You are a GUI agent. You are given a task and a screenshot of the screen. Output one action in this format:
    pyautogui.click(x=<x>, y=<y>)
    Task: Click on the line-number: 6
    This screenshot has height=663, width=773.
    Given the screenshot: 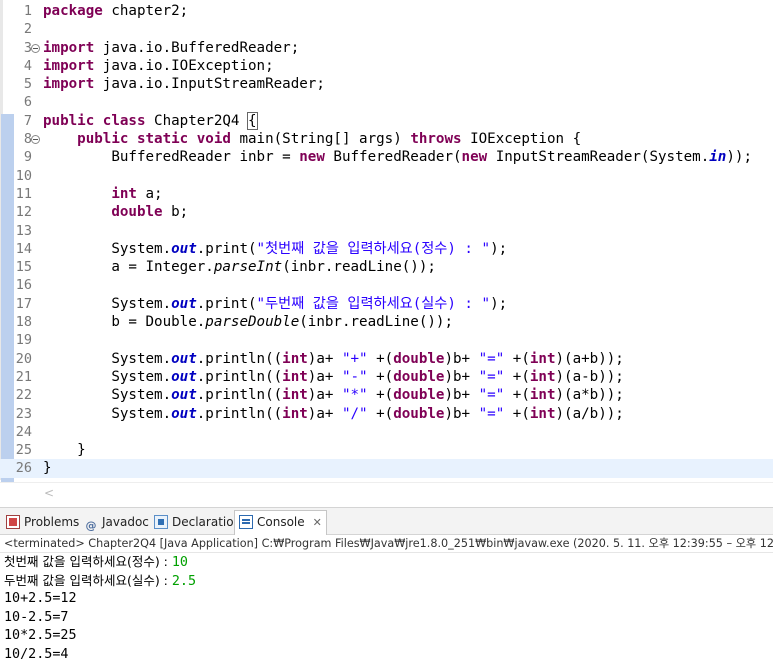 What is the action you would take?
    pyautogui.click(x=27, y=102)
    